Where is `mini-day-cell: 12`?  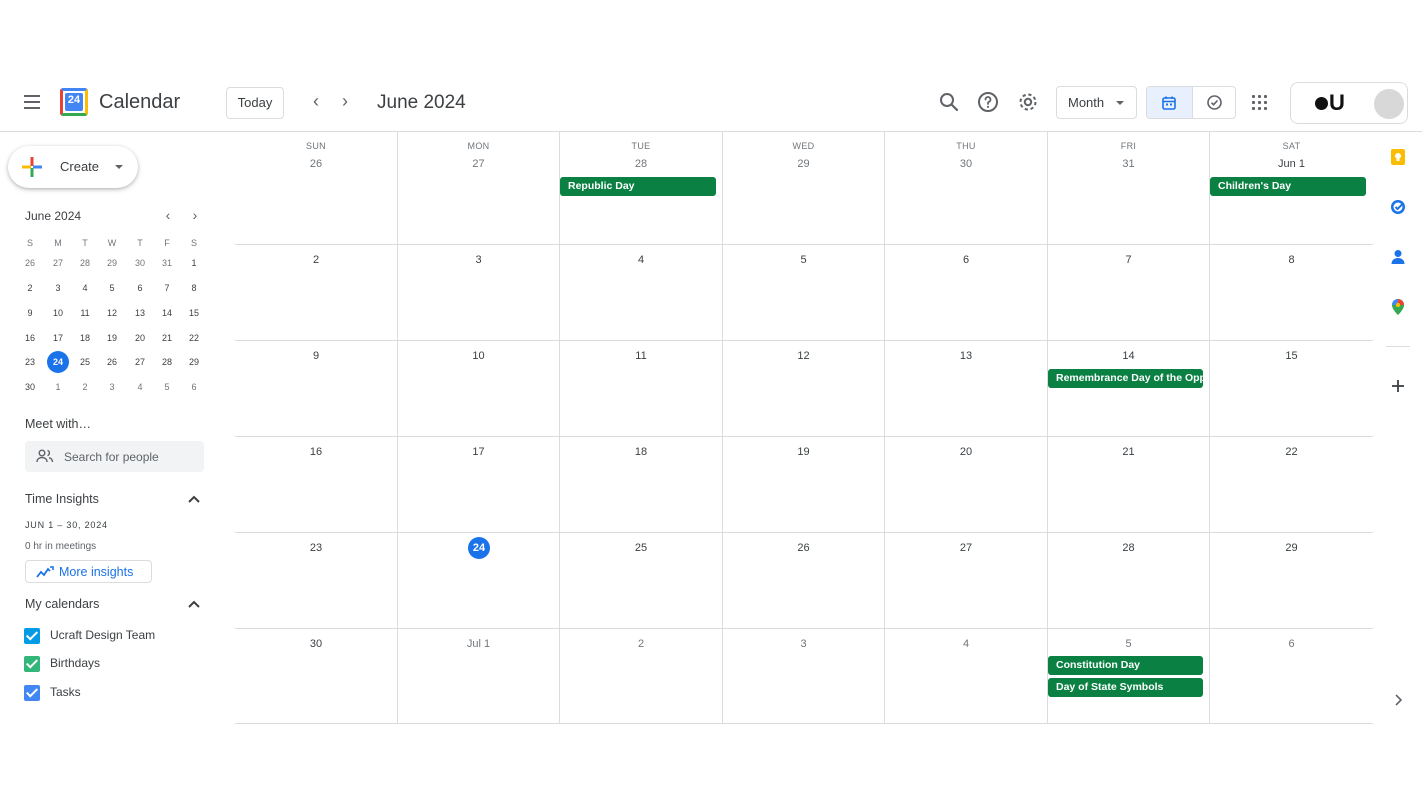 mini-day-cell: 12 is located at coordinates (112, 313).